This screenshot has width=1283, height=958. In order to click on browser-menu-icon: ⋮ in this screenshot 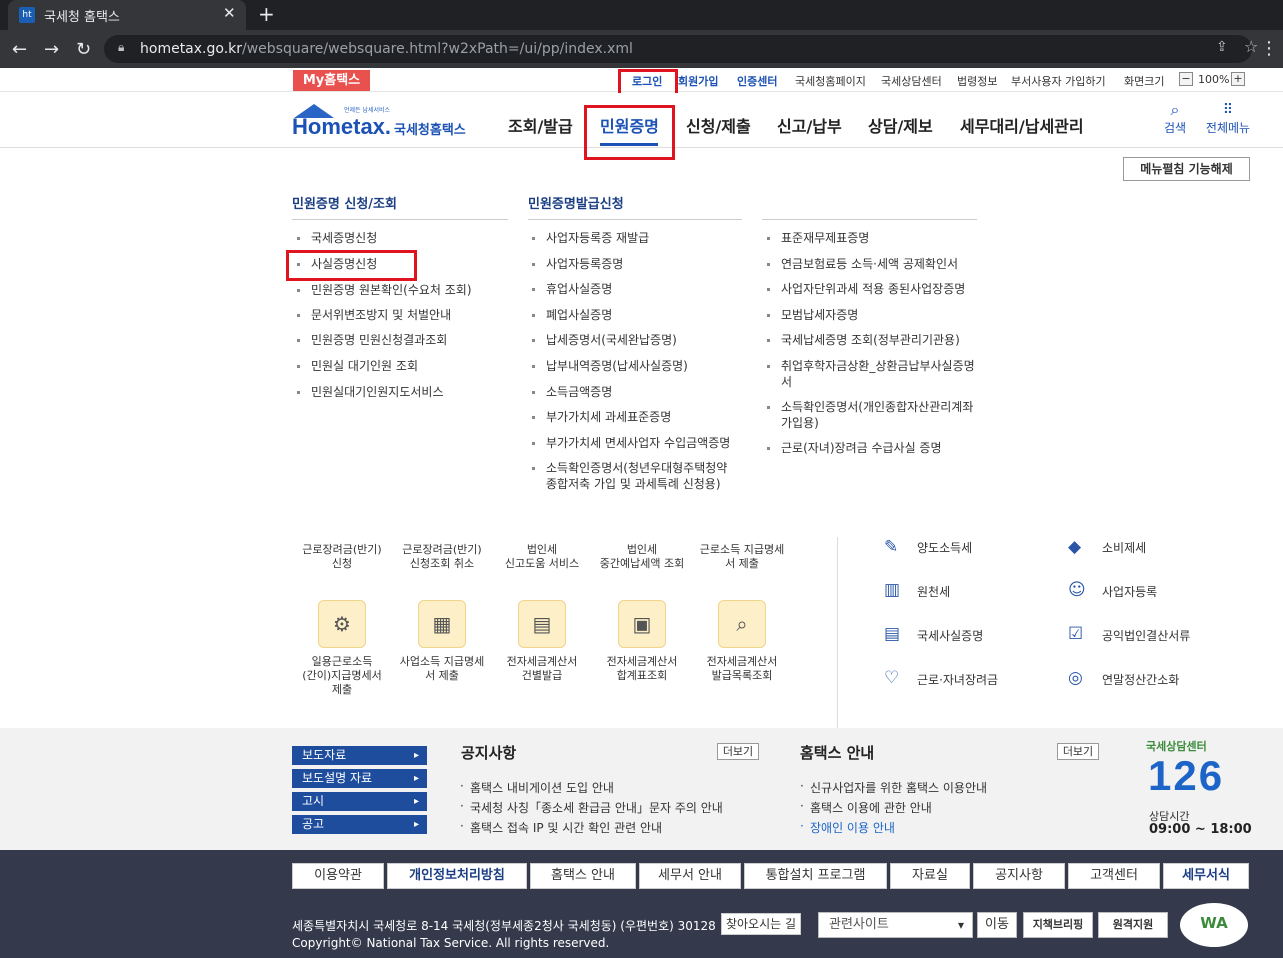, I will do `click(1269, 48)`.